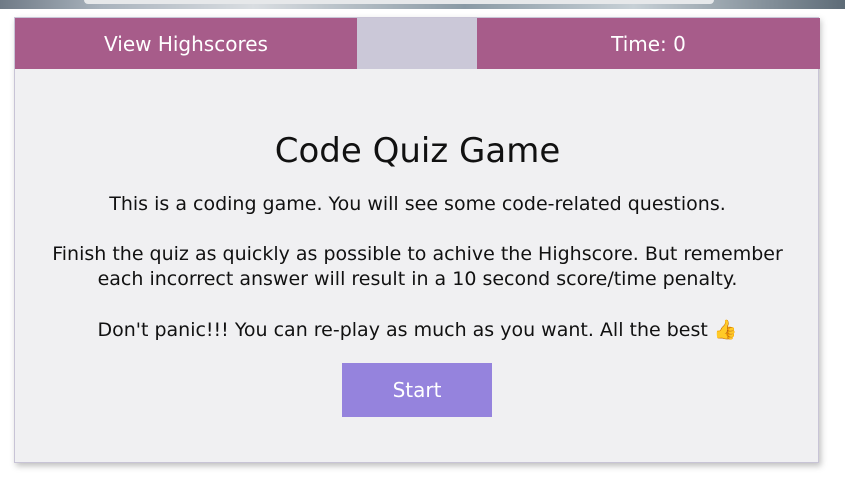 The width and height of the screenshot is (845, 484). Describe the element at coordinates (648, 43) in the screenshot. I see `timer-display: Time: 0` at that location.